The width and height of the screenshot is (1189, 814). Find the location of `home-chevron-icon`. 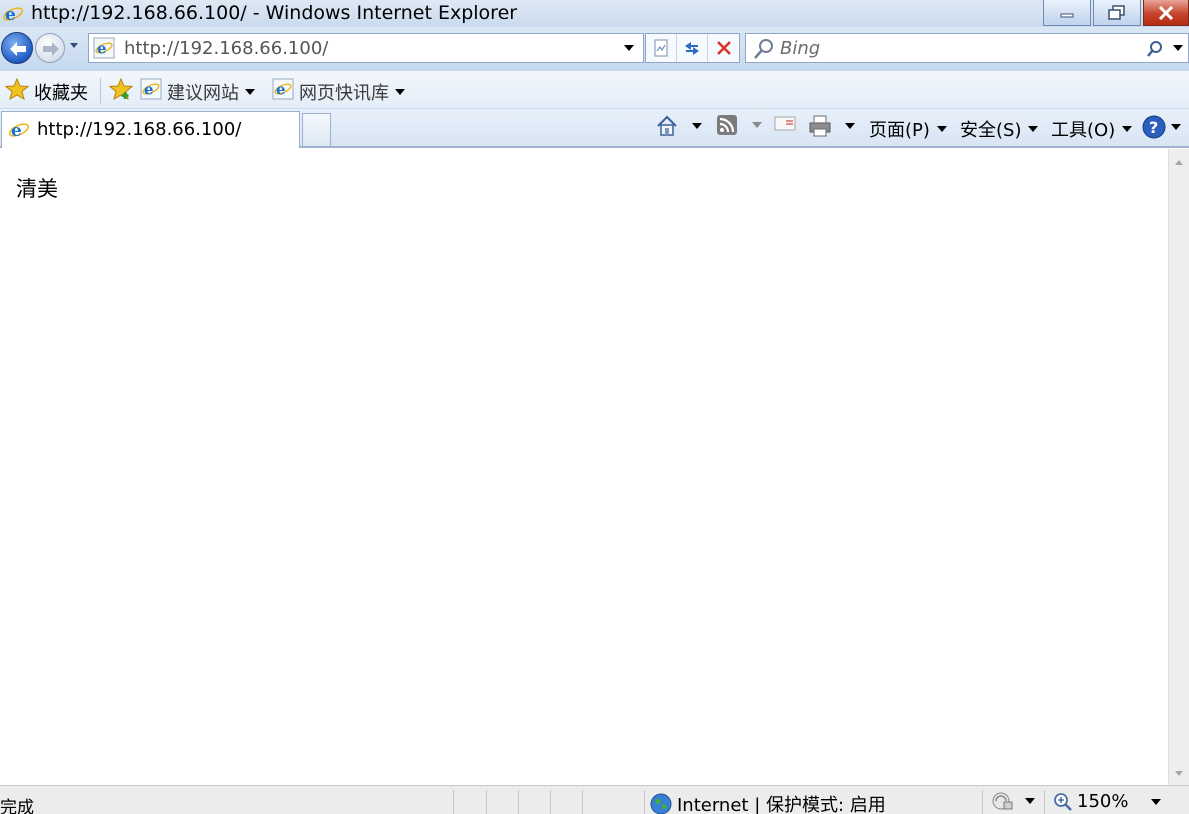

home-chevron-icon is located at coordinates (697, 126).